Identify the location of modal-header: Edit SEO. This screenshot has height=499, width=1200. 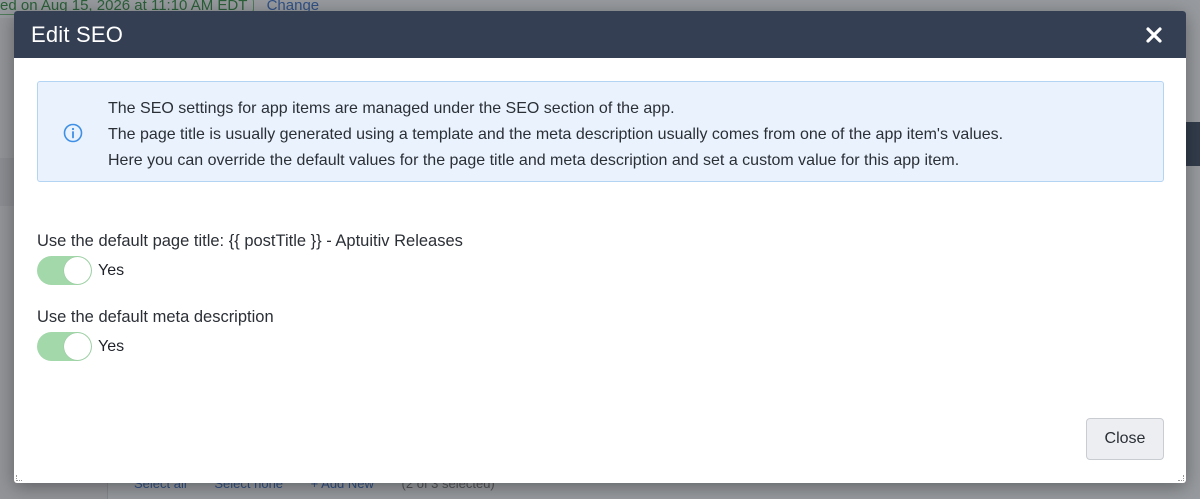
(600, 34).